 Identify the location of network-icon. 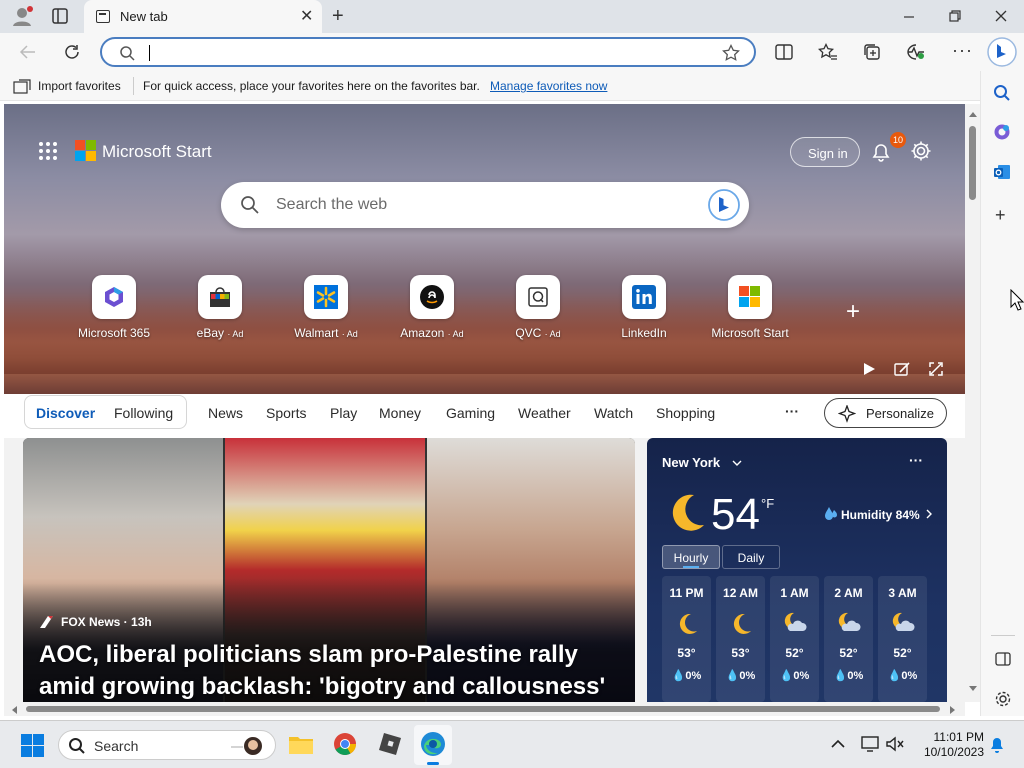
(870, 744).